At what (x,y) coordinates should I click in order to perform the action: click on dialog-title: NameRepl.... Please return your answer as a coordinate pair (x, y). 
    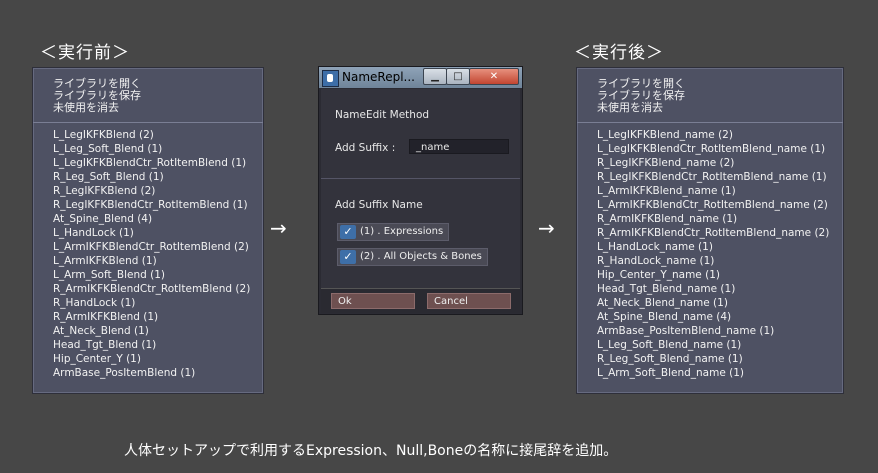
    Looking at the image, I should click on (378, 77).